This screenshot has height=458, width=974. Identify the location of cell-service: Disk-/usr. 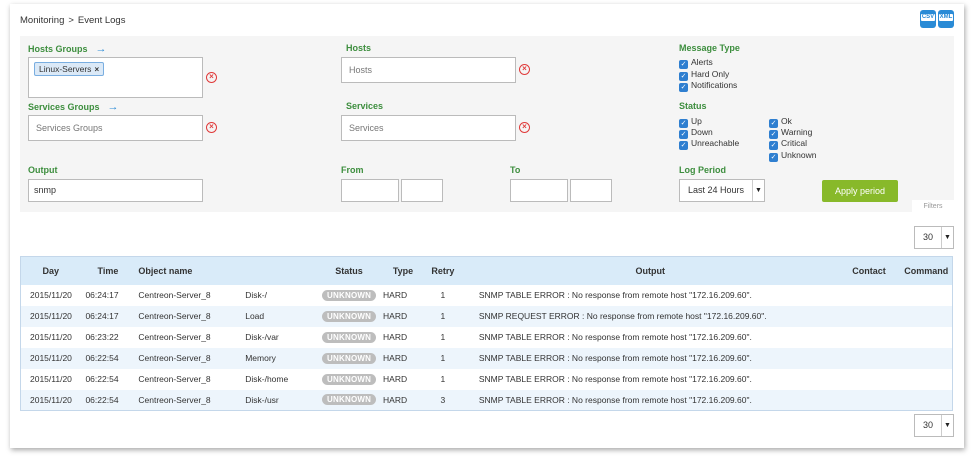
(280, 400).